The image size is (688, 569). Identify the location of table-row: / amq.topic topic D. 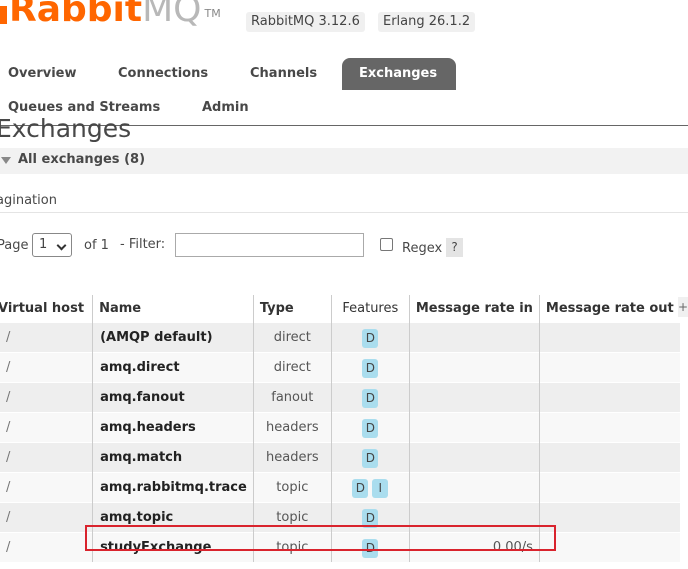
(340, 517).